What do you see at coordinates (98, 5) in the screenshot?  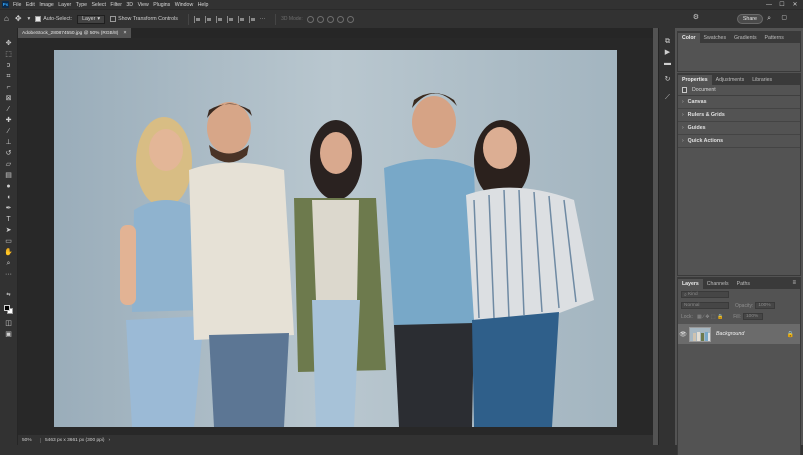 I see `menu-select: Select` at bounding box center [98, 5].